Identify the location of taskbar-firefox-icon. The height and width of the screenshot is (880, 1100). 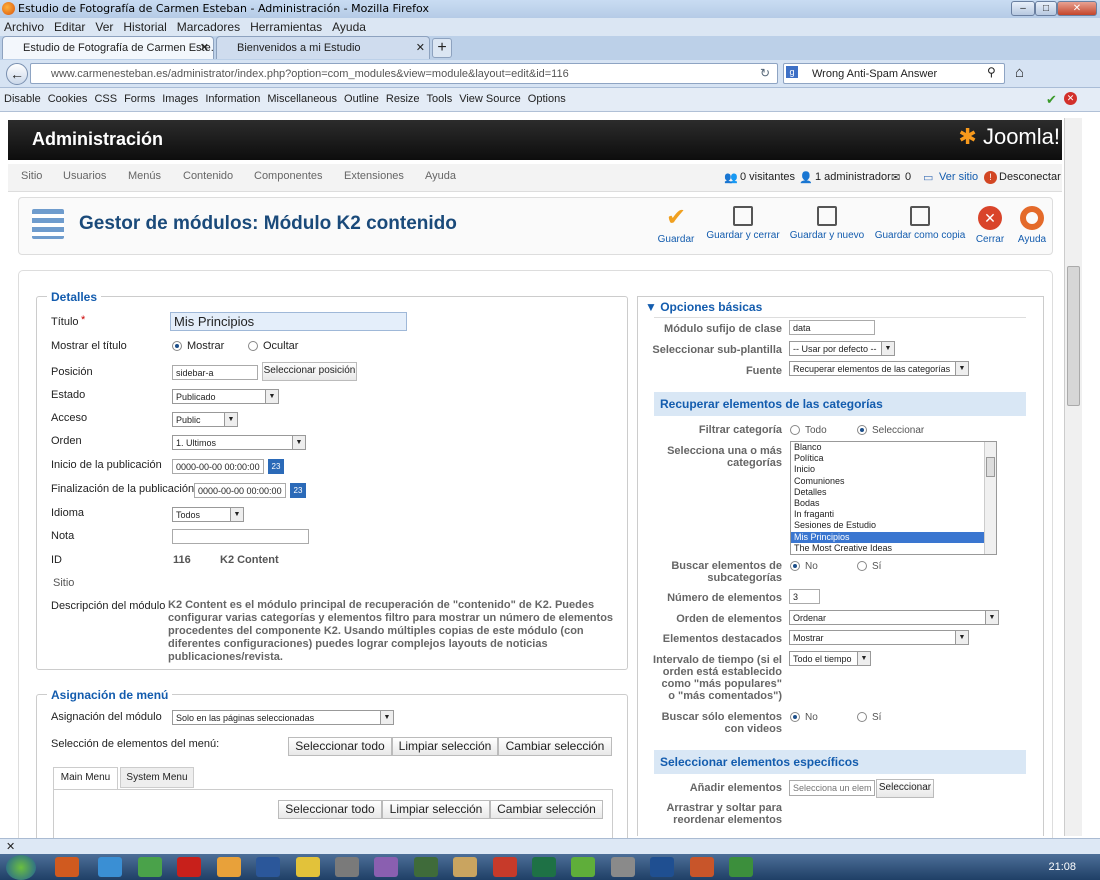
(67, 867).